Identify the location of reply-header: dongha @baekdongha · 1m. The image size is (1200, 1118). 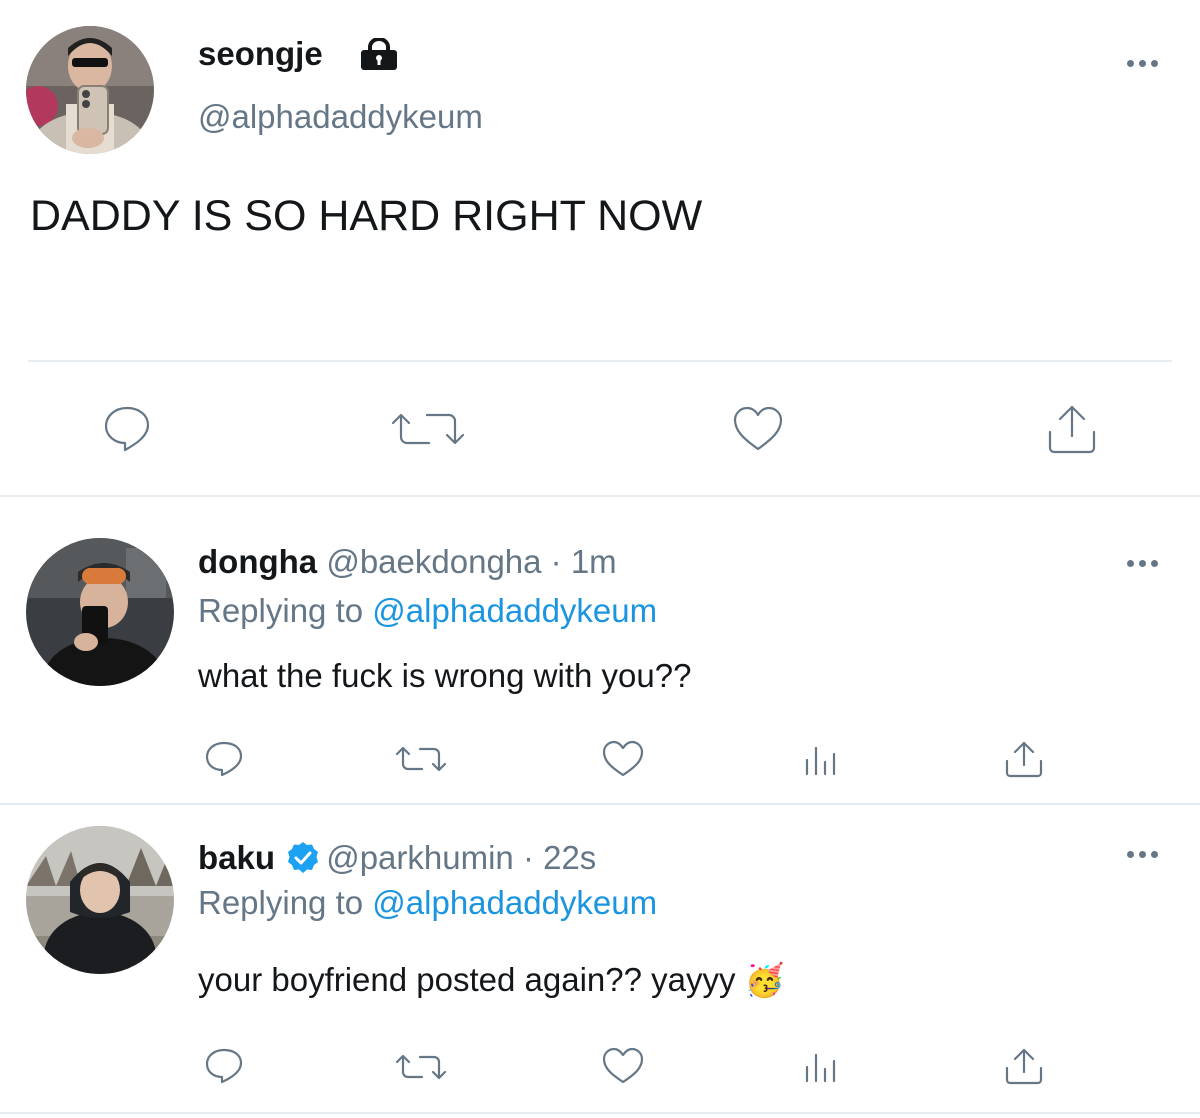
(407, 562).